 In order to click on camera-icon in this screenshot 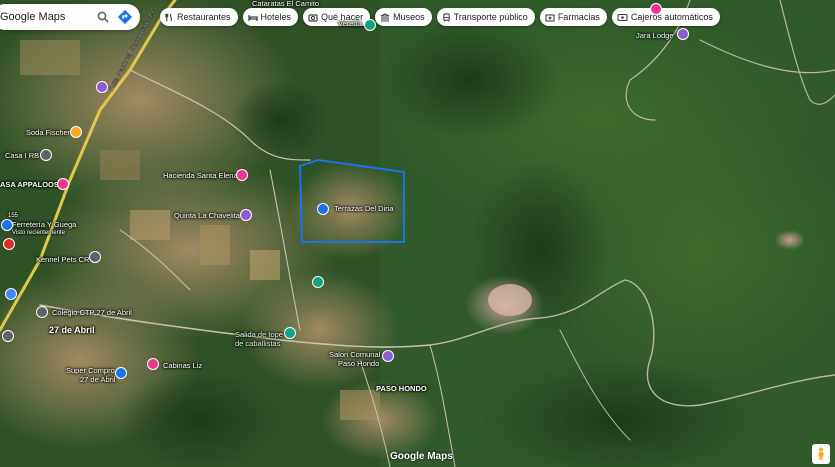, I will do `click(313, 17)`.